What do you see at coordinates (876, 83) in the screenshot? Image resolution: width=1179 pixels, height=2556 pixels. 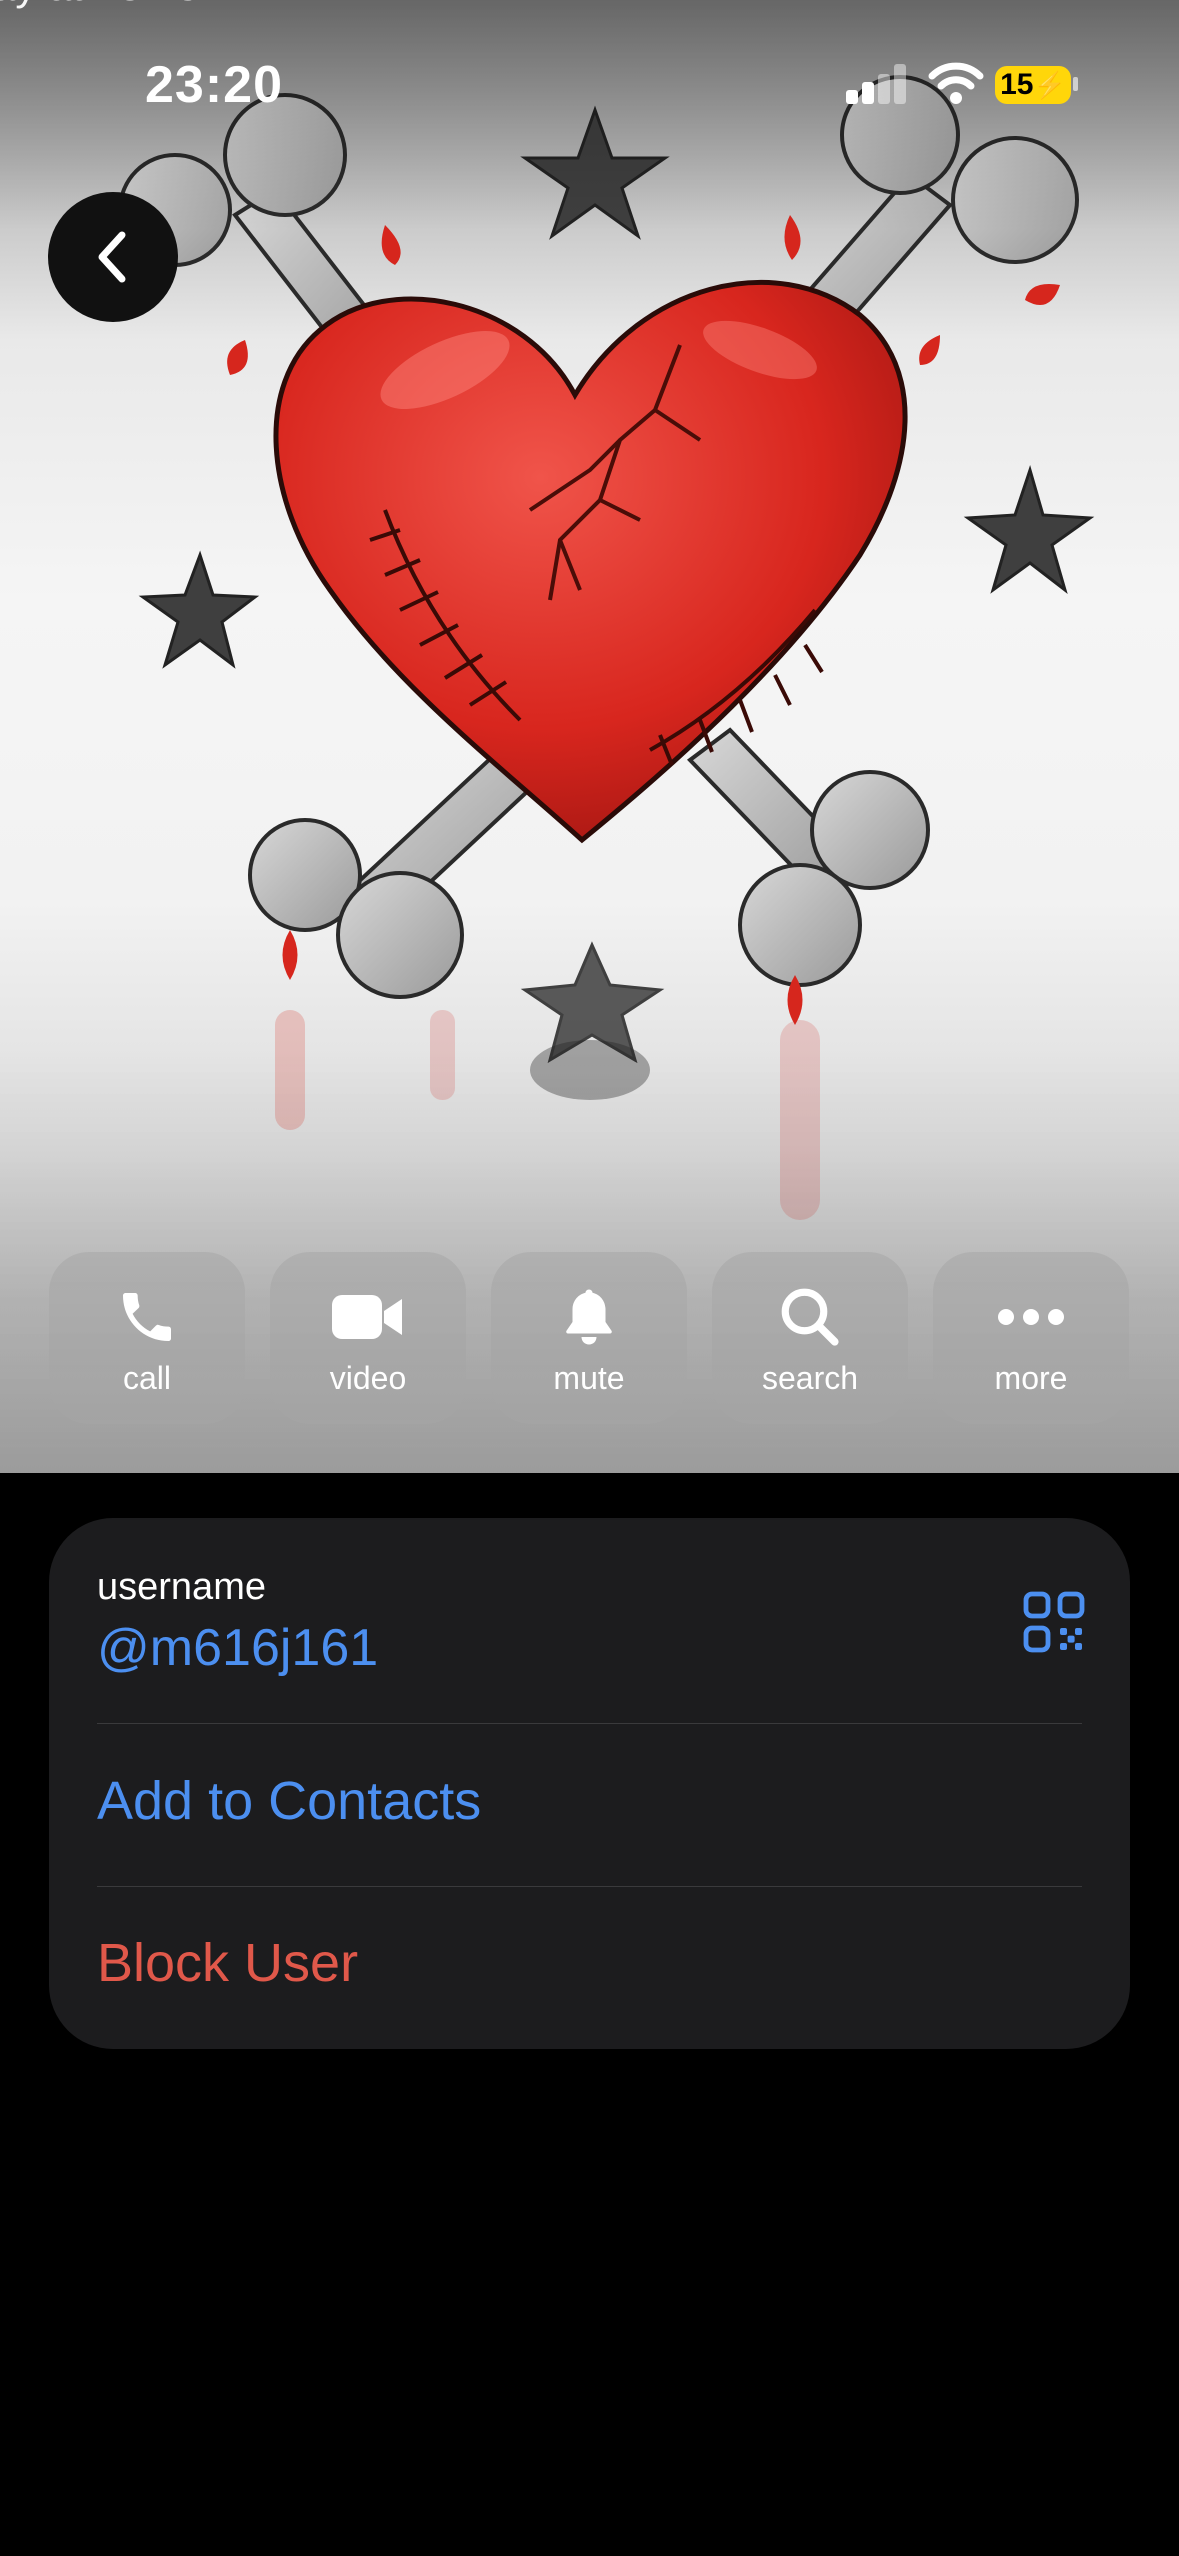 I see `cellular-signal-icon` at bounding box center [876, 83].